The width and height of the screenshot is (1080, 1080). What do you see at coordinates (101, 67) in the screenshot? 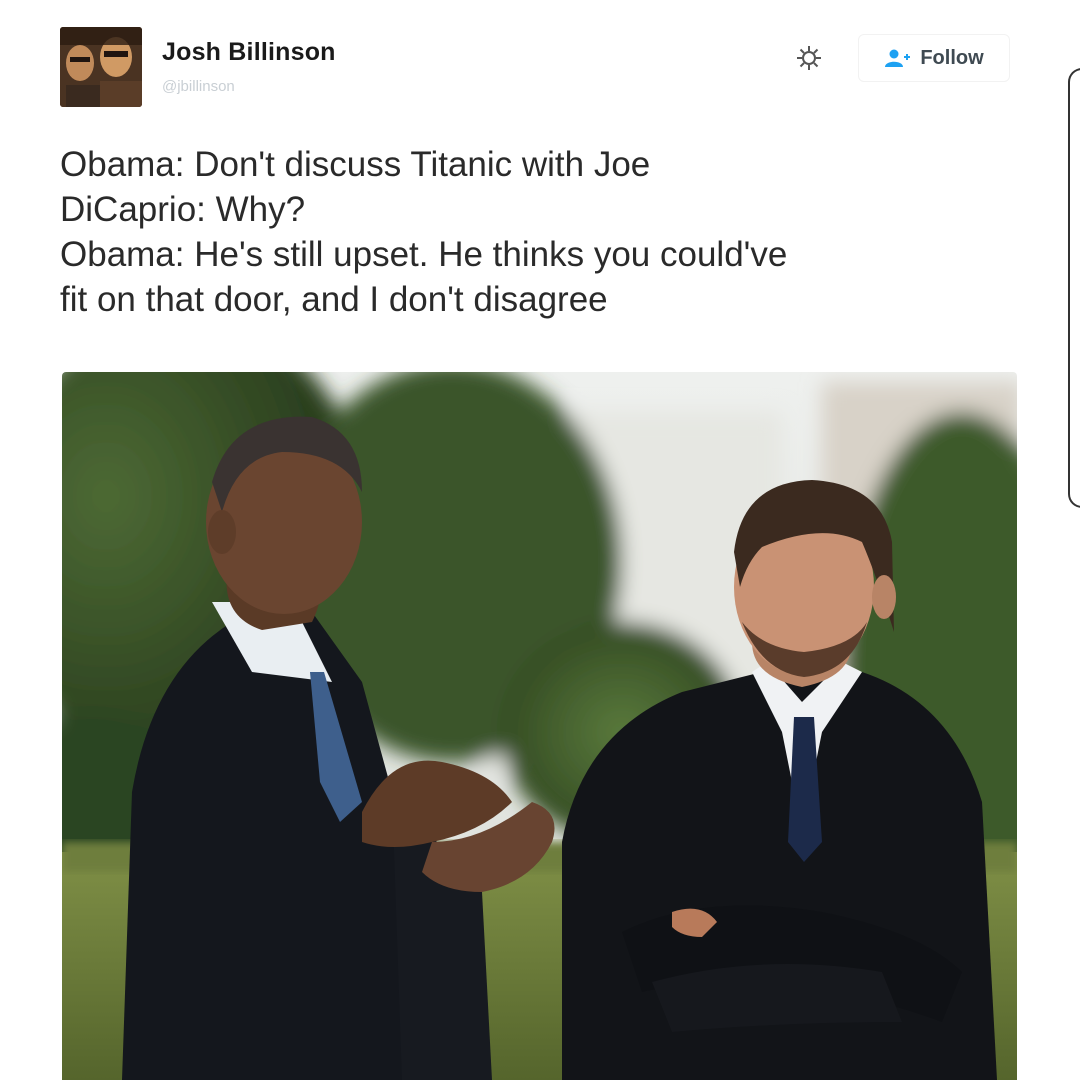
I see `avatar` at bounding box center [101, 67].